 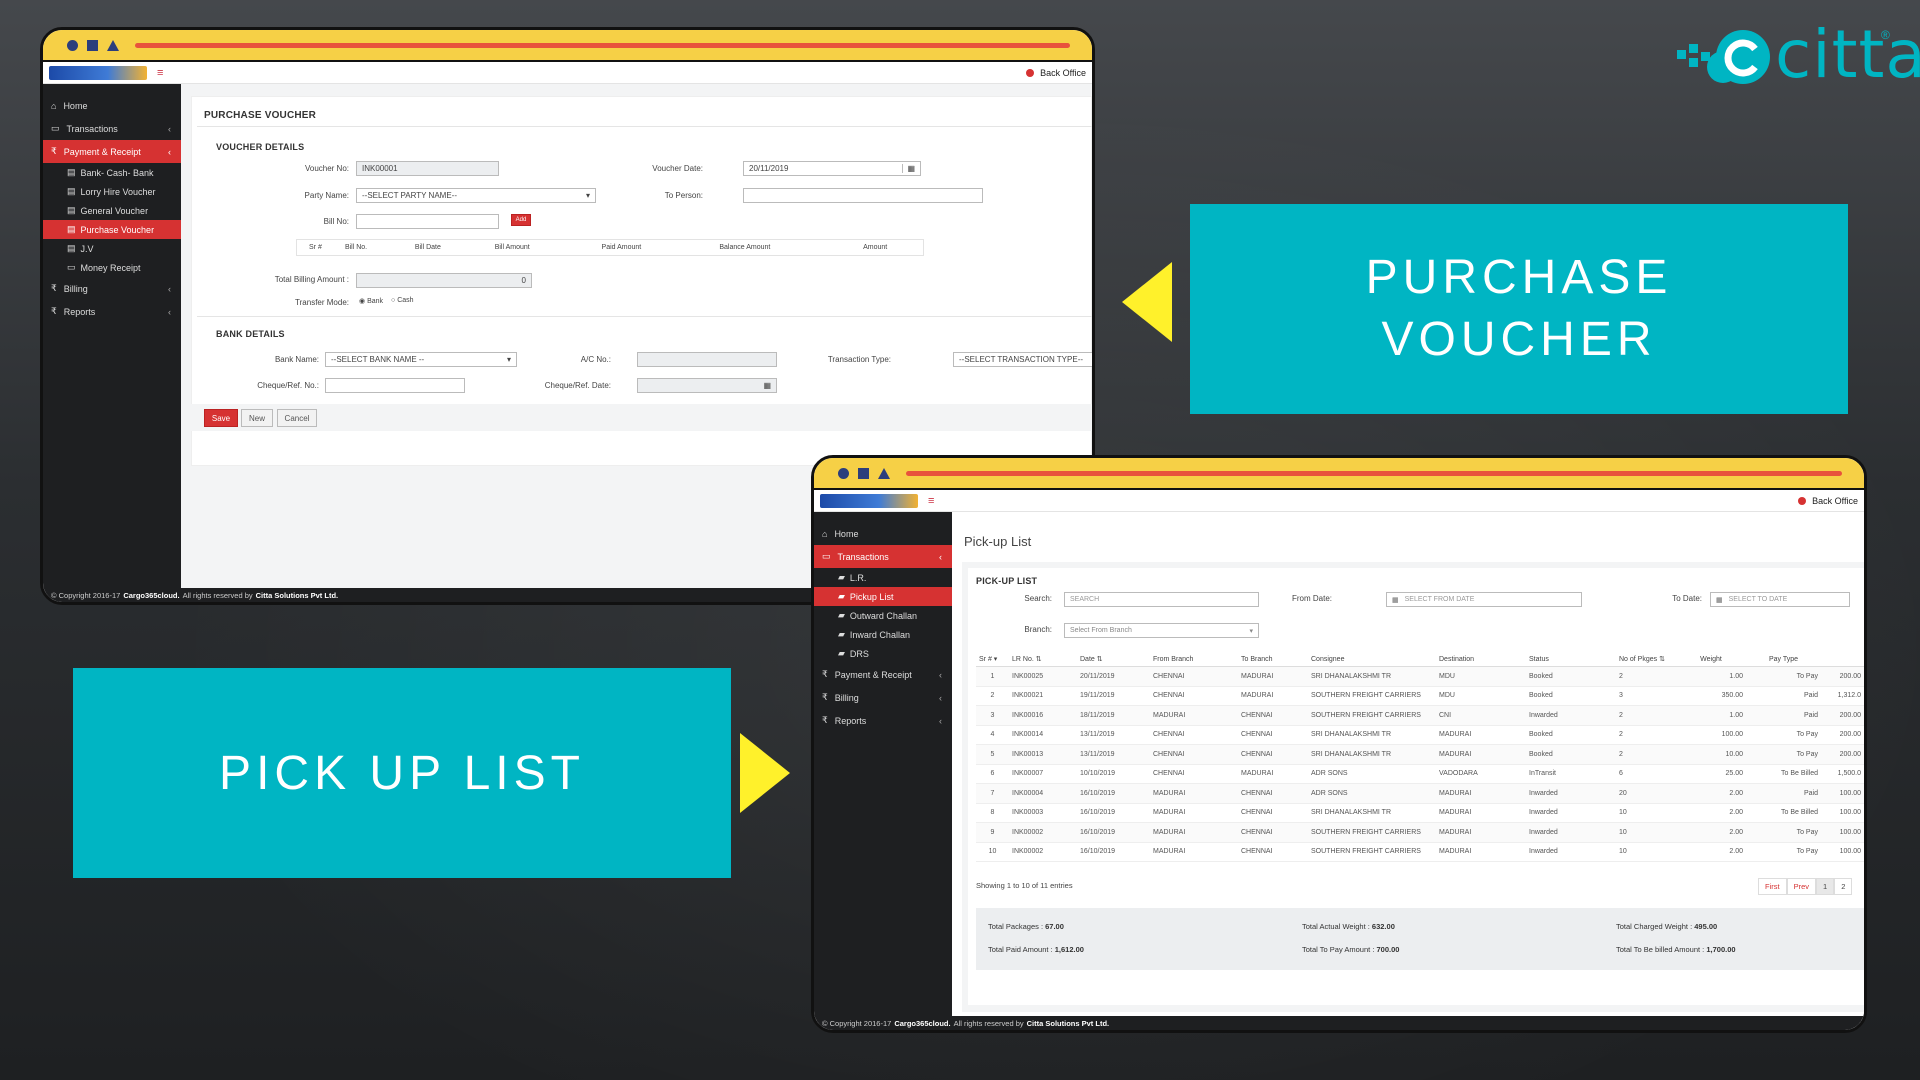 What do you see at coordinates (707, 359) in the screenshot?
I see `ac-no-field` at bounding box center [707, 359].